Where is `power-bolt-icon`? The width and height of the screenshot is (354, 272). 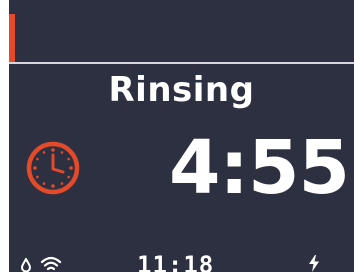 power-bolt-icon is located at coordinates (314, 263).